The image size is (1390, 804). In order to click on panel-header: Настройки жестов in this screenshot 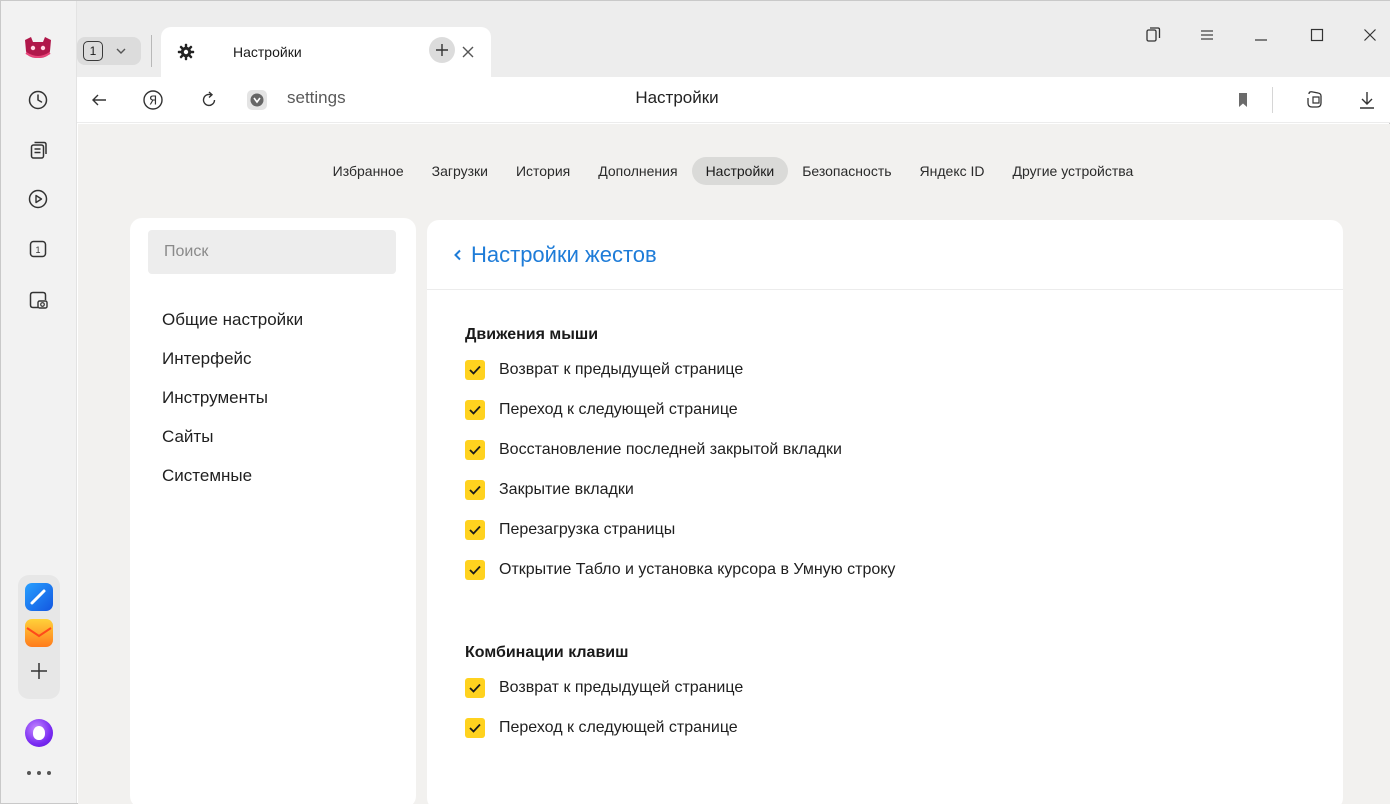, I will do `click(885, 255)`.